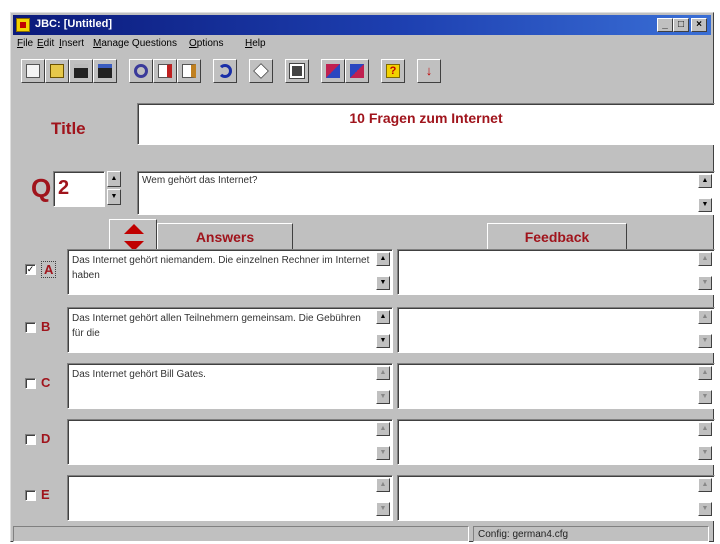 The width and height of the screenshot is (720, 544). I want to click on answer-letter-a: A, so click(49, 269).